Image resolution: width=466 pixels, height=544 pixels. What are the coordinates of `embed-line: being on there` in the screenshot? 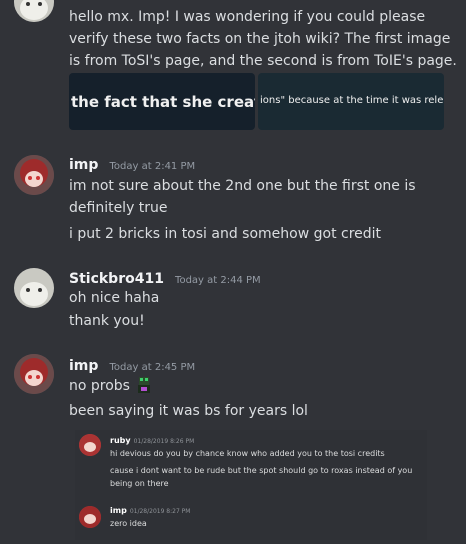 It's located at (139, 483).